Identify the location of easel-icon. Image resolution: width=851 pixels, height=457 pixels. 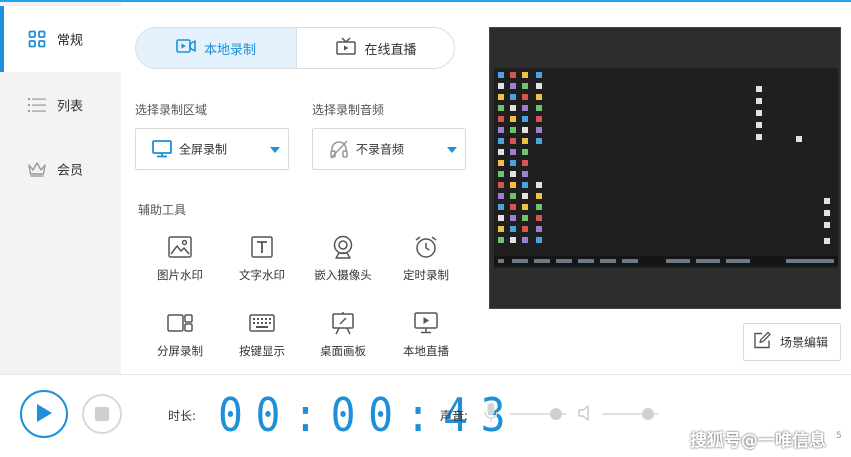
(343, 323).